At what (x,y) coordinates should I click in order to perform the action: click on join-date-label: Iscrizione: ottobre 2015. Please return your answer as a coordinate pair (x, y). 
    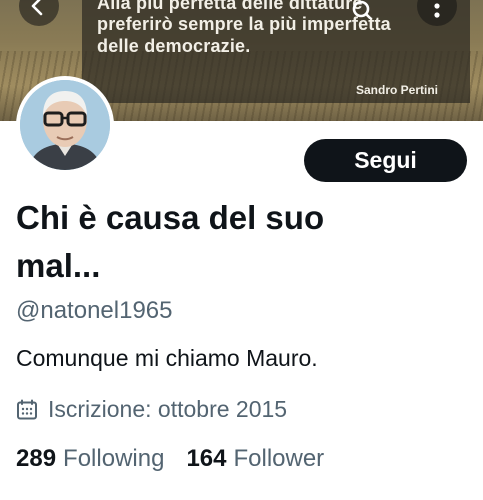
    Looking at the image, I should click on (168, 409).